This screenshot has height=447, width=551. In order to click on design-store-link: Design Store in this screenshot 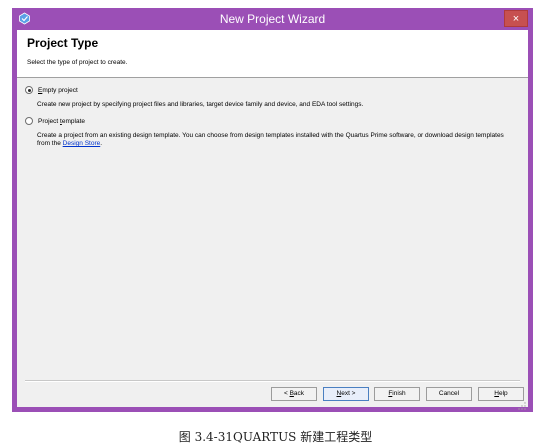, I will do `click(82, 143)`.